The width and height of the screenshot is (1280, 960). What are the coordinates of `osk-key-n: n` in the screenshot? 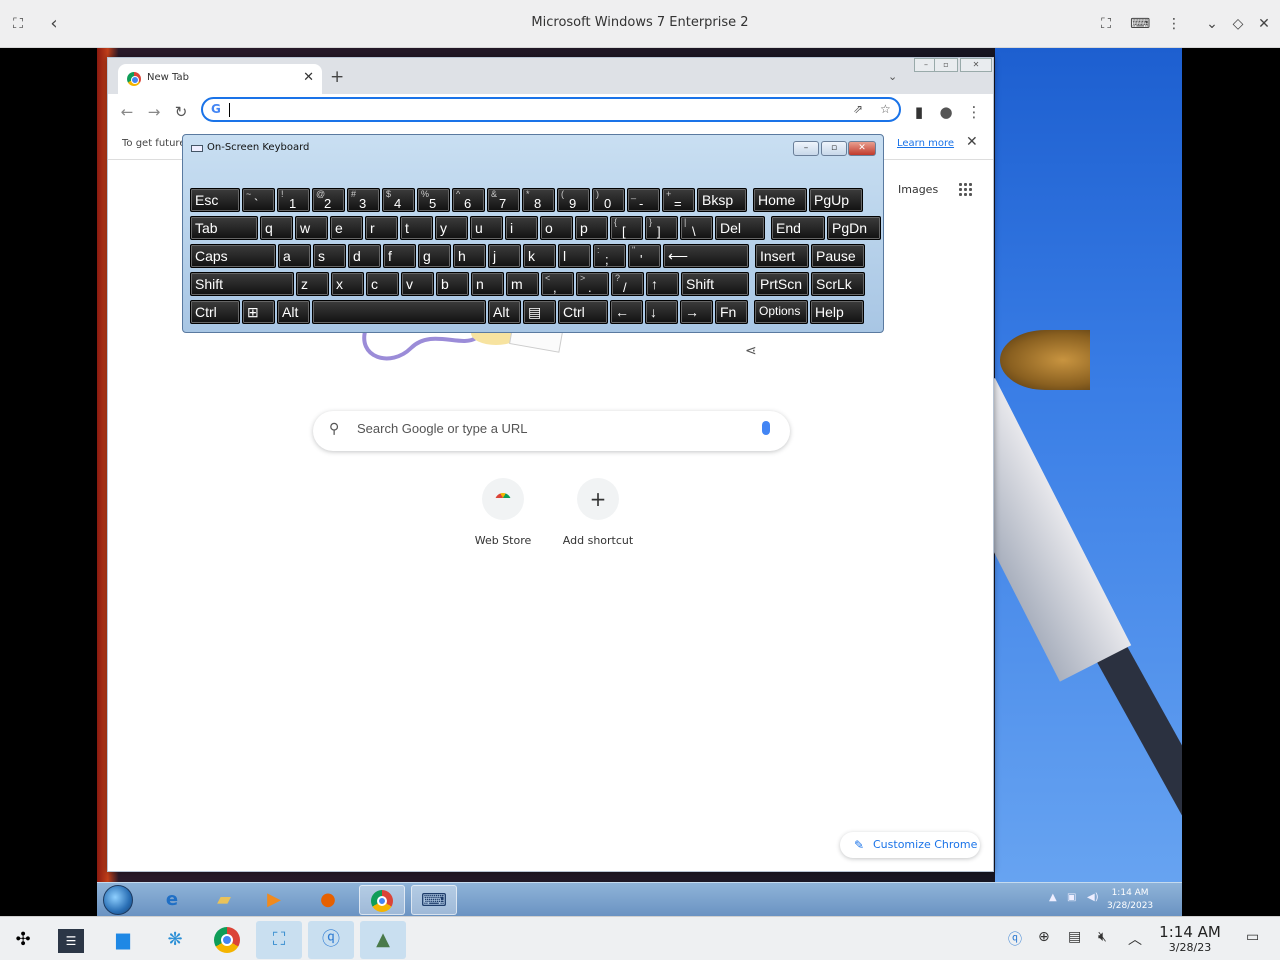 It's located at (487, 284).